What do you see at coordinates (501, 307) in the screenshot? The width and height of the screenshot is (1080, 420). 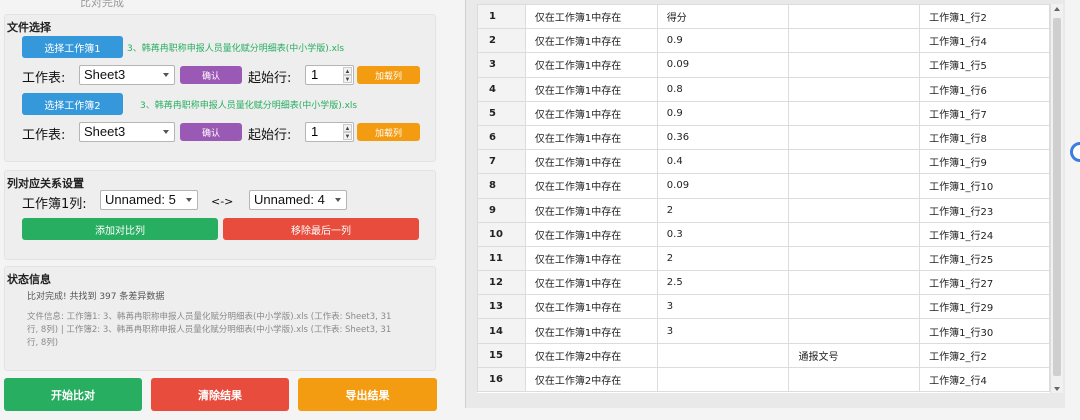 I see `row-number-cell: 13` at bounding box center [501, 307].